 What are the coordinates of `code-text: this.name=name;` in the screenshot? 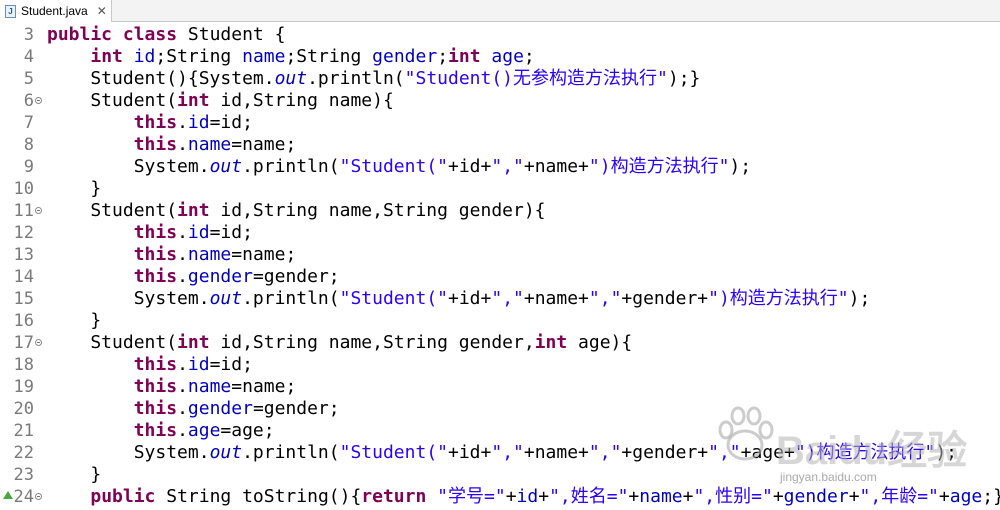 It's located at (172, 145).